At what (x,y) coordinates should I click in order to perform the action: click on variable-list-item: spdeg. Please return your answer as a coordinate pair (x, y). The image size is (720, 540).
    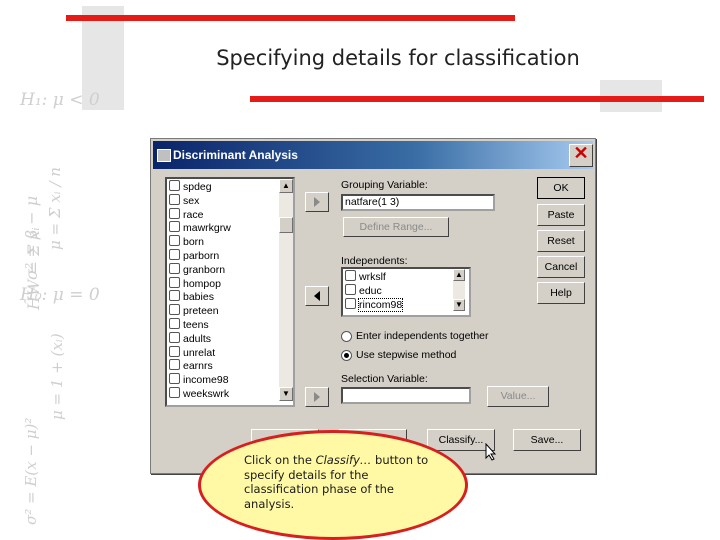
    Looking at the image, I should click on (223, 187).